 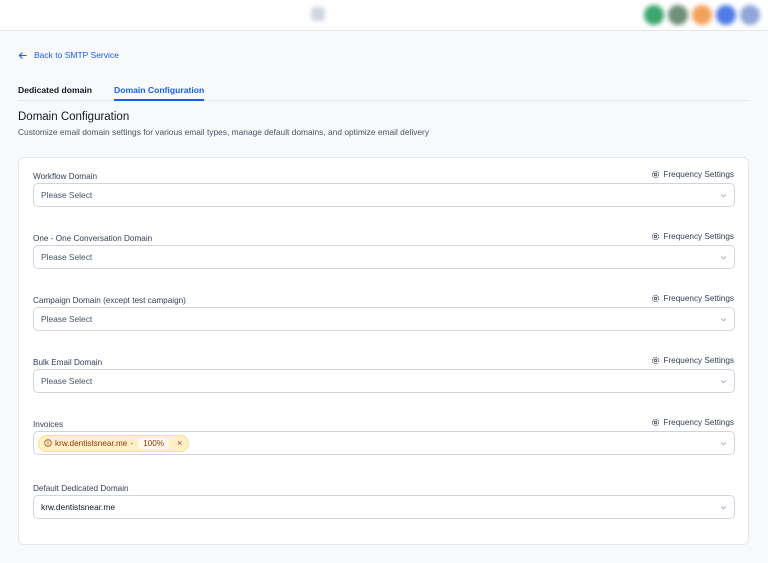 I want to click on campaign-domain-select: Please Select, so click(x=384, y=319).